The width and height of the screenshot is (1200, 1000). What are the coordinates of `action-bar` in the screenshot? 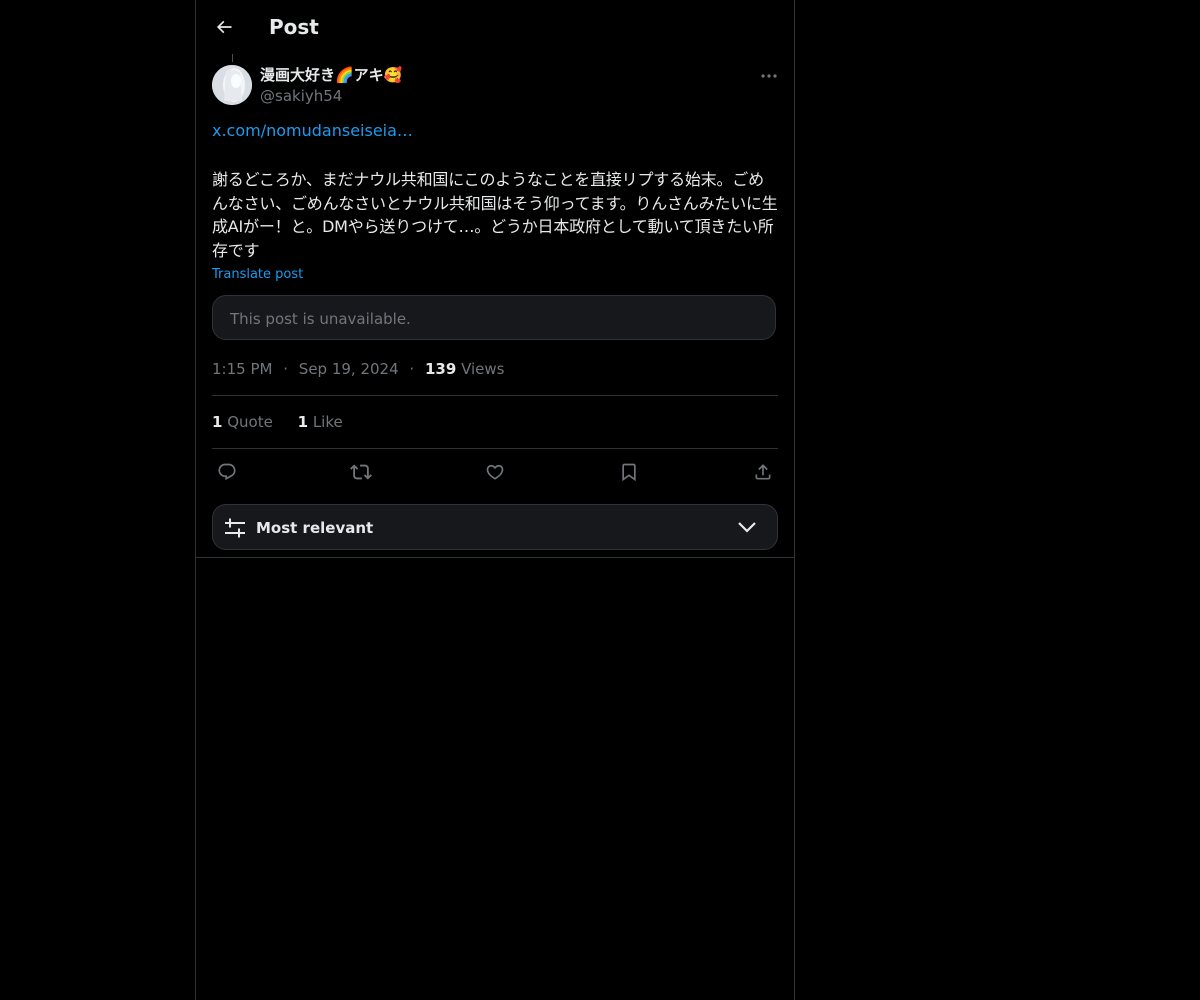 It's located at (495, 472).